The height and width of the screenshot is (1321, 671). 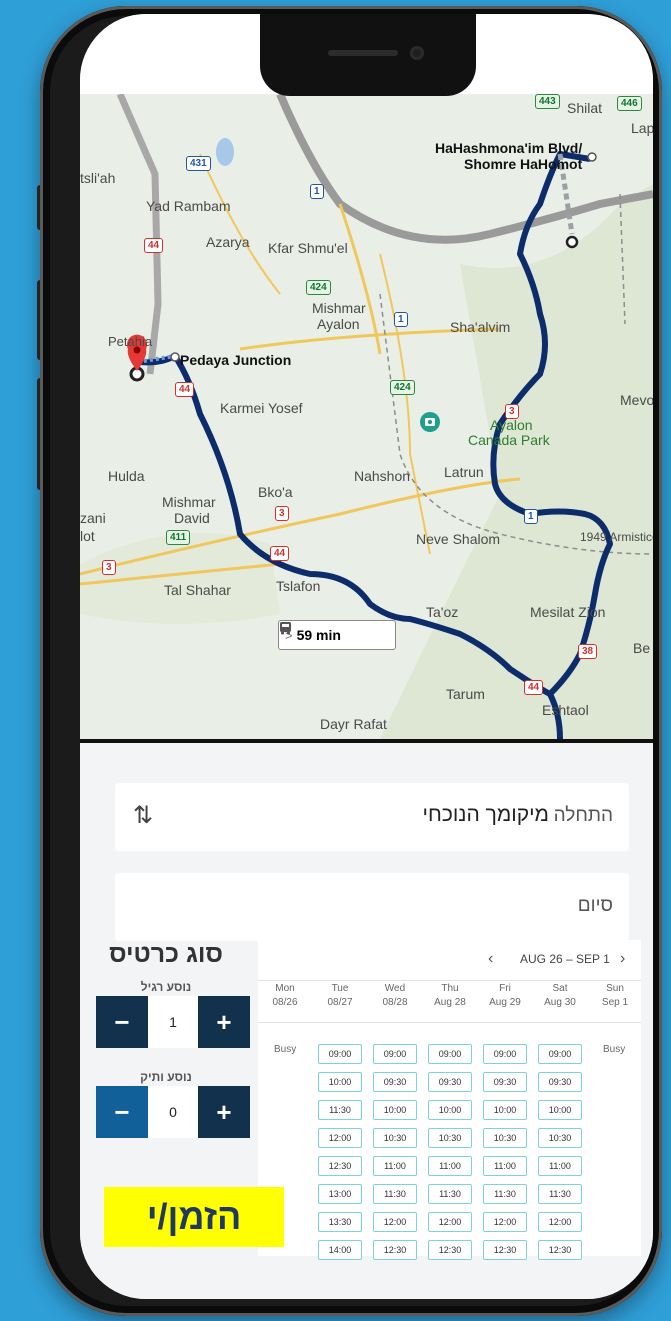 I want to click on end-location-field: סיום, so click(x=372, y=907).